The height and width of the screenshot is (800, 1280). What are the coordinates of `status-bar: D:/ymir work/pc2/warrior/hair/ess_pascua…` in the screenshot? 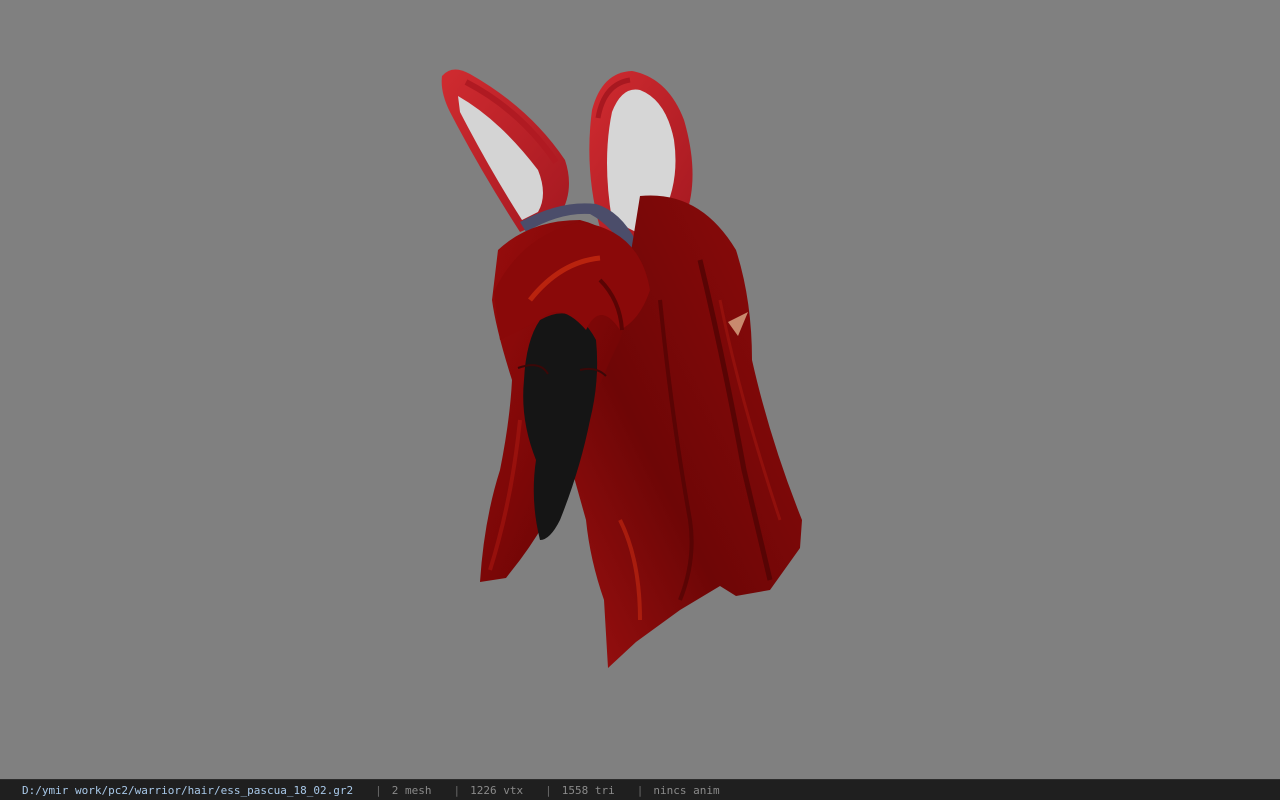 It's located at (640, 789).